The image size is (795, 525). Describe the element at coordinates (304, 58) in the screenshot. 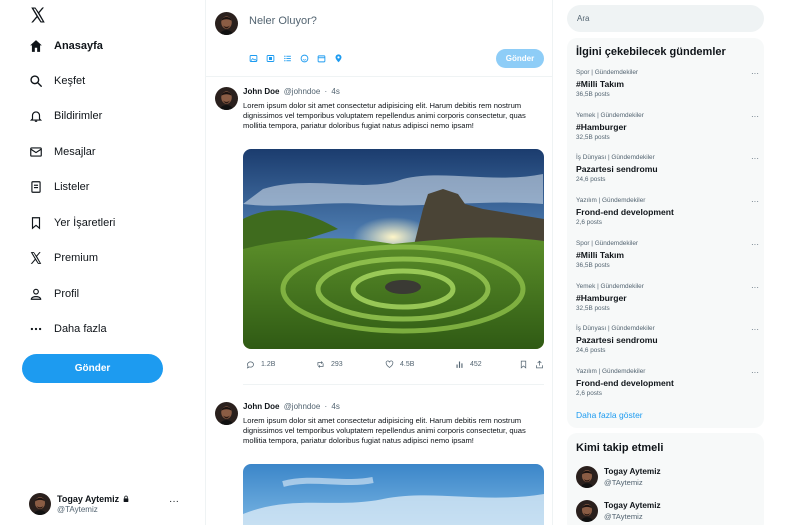

I see `emoji-icon` at that location.